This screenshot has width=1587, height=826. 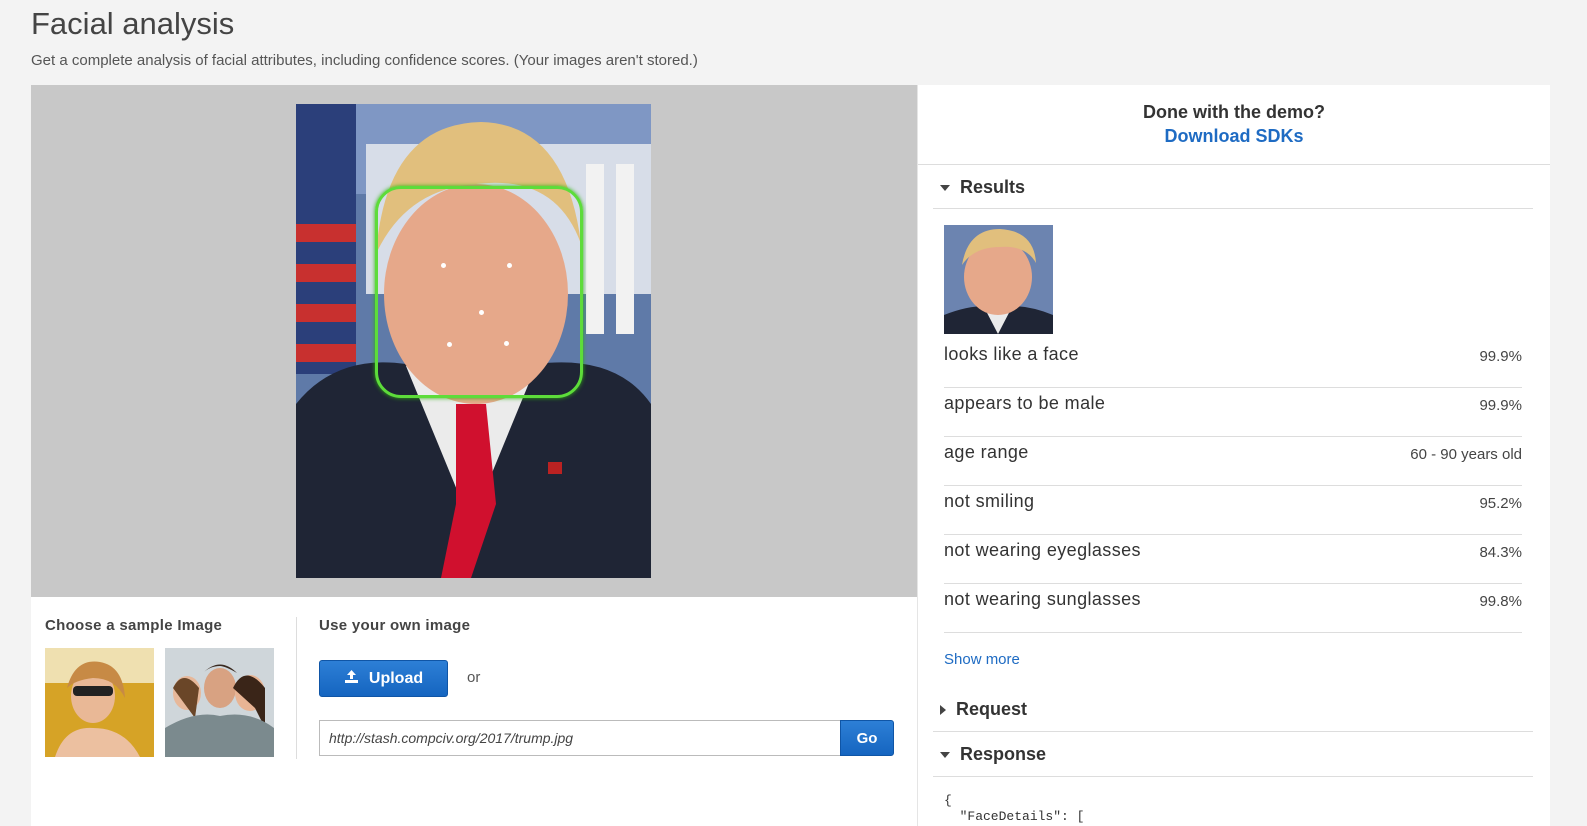 I want to click on image-url-input, so click(x=580, y=738).